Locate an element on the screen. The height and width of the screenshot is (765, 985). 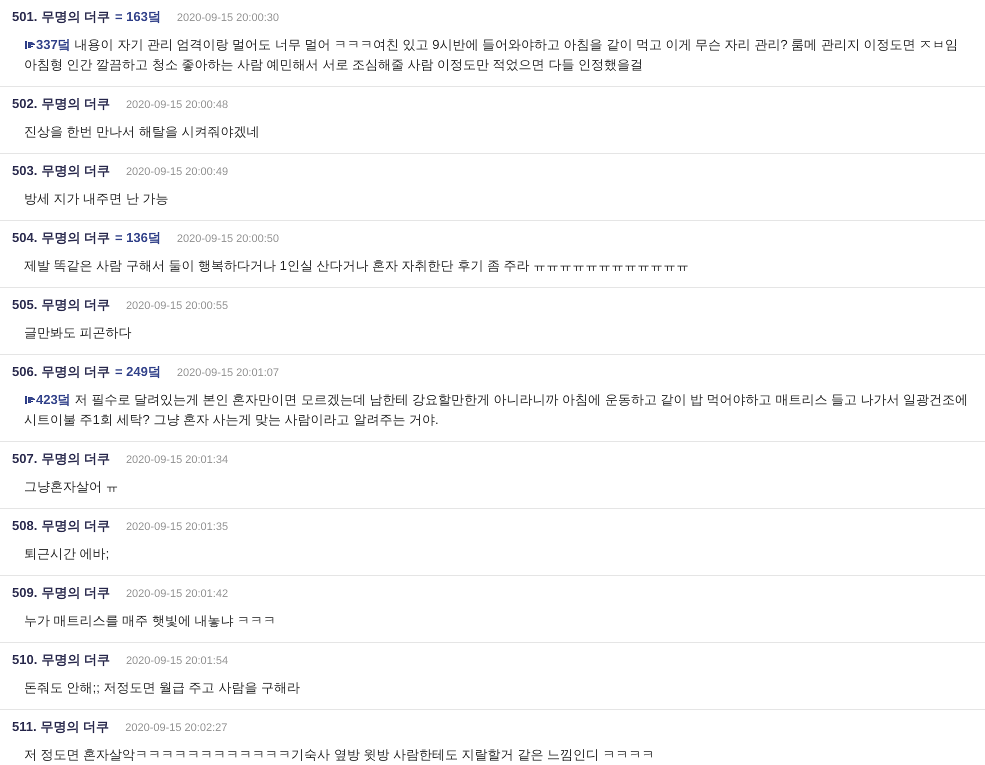
post-number: 503. is located at coordinates (25, 171).